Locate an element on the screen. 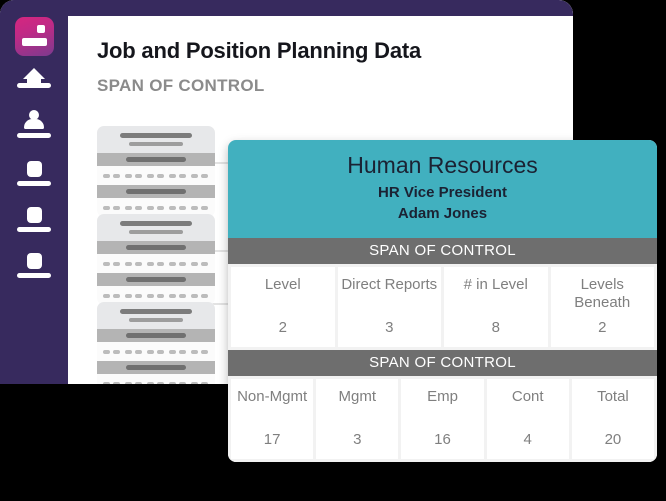  metric-label: Emp is located at coordinates (442, 396).